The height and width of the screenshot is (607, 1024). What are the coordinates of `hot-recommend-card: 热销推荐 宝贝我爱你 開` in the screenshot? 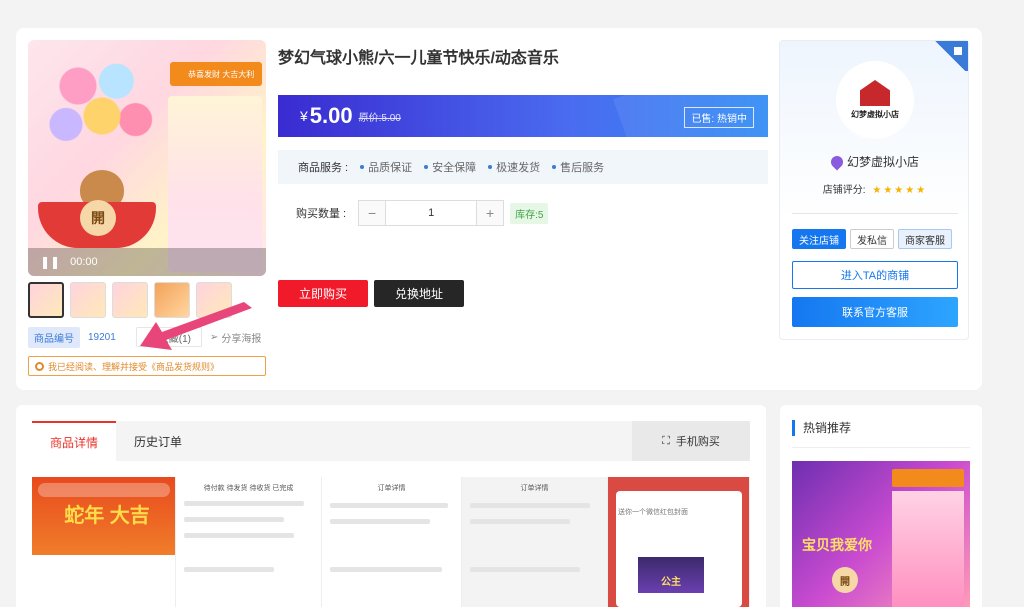 It's located at (881, 506).